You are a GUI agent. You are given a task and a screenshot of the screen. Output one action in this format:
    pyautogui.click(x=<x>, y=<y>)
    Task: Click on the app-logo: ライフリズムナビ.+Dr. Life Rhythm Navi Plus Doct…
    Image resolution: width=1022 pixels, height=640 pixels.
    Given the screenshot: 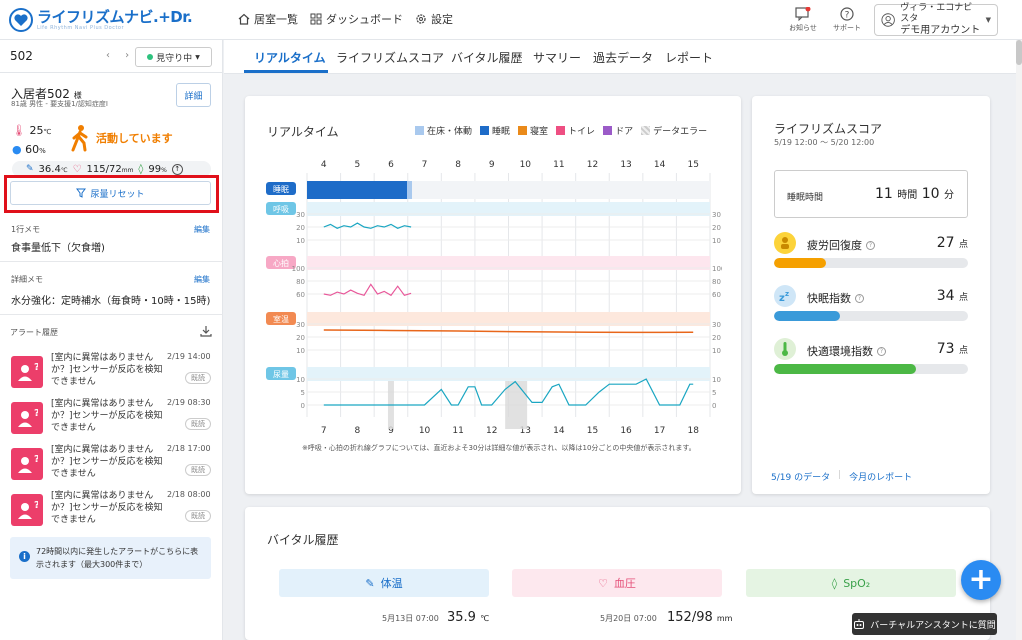 What is the action you would take?
    pyautogui.click(x=101, y=20)
    